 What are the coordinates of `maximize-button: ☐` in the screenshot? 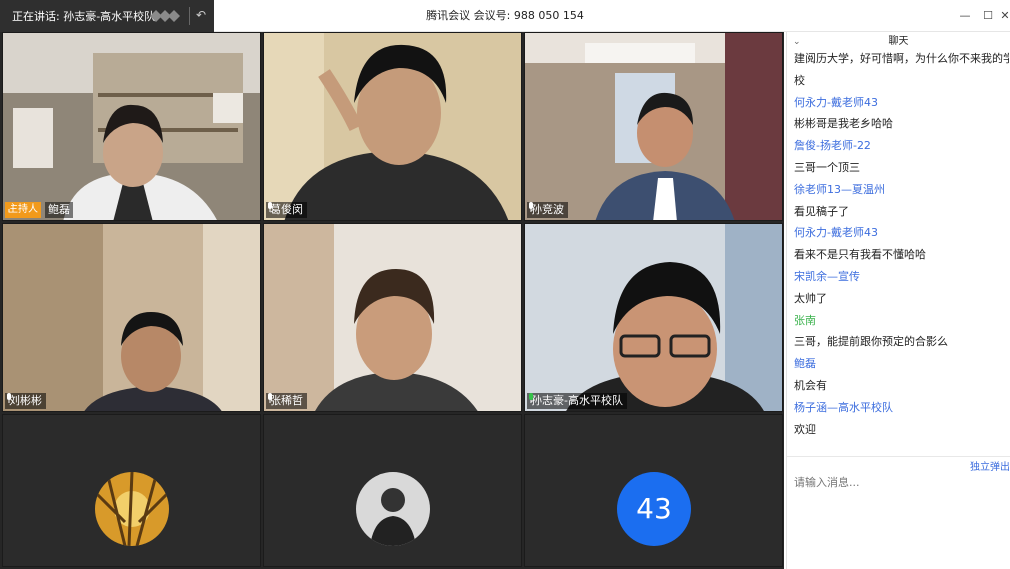 It's located at (988, 16).